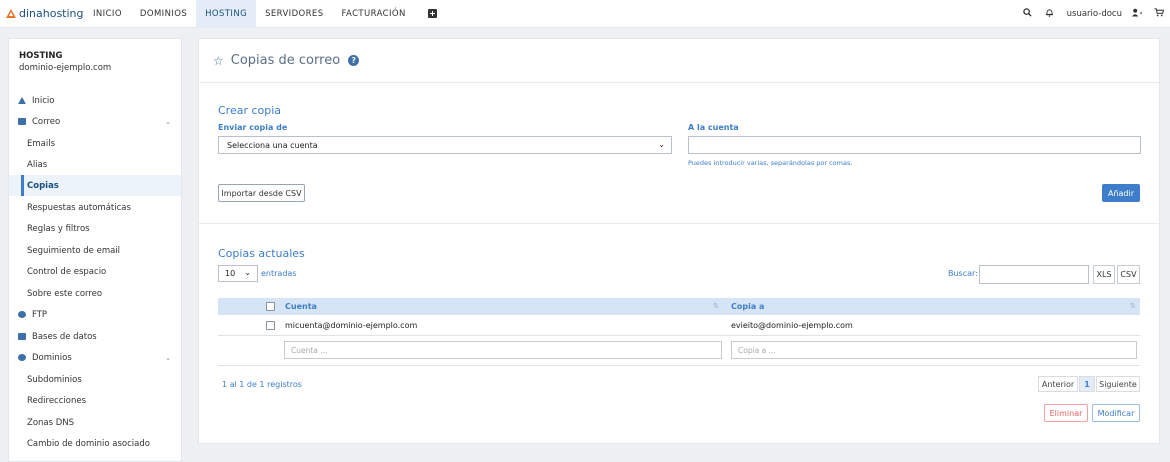 The width and height of the screenshot is (1170, 462). Describe the element at coordinates (95, 228) in the screenshot. I see `sidebar-item-reglas-filtros: Reglas y filtros` at that location.